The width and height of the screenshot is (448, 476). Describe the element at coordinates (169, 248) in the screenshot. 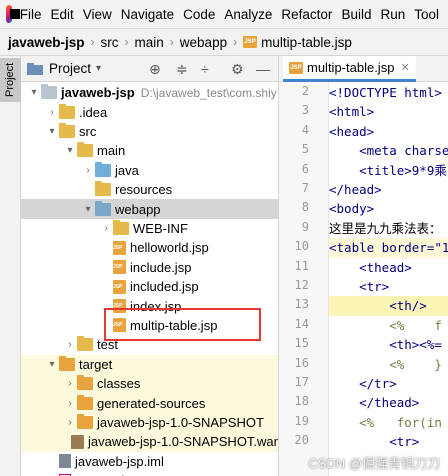

I see `tree-item-label: helloworld.jsp` at that location.